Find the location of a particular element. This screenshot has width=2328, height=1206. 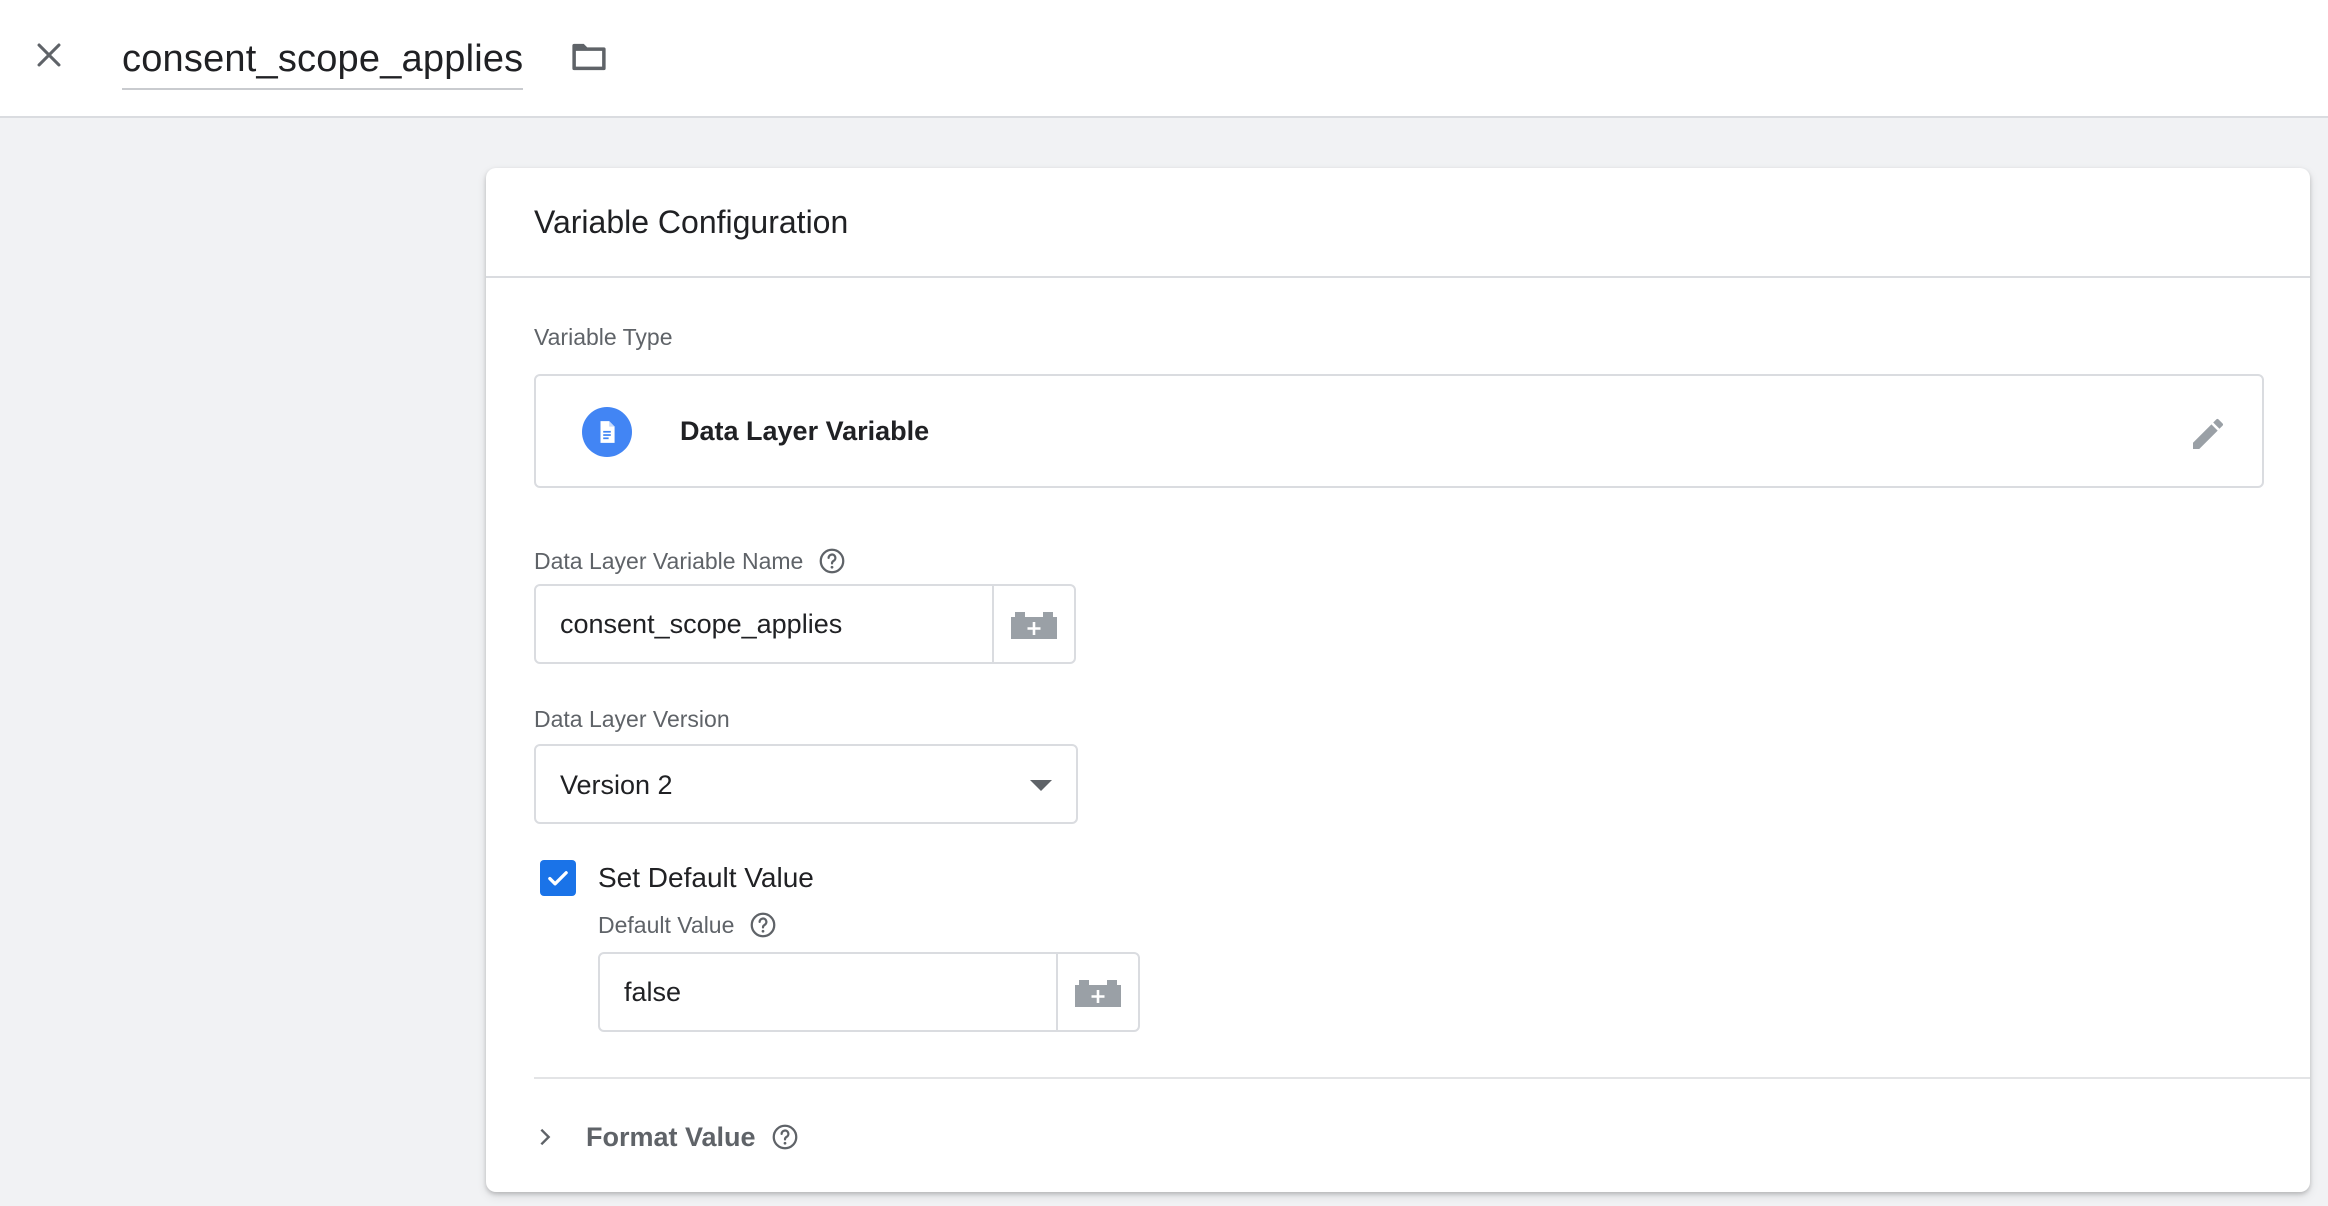

dlv-version-label: Data Layer Version is located at coordinates (632, 719).